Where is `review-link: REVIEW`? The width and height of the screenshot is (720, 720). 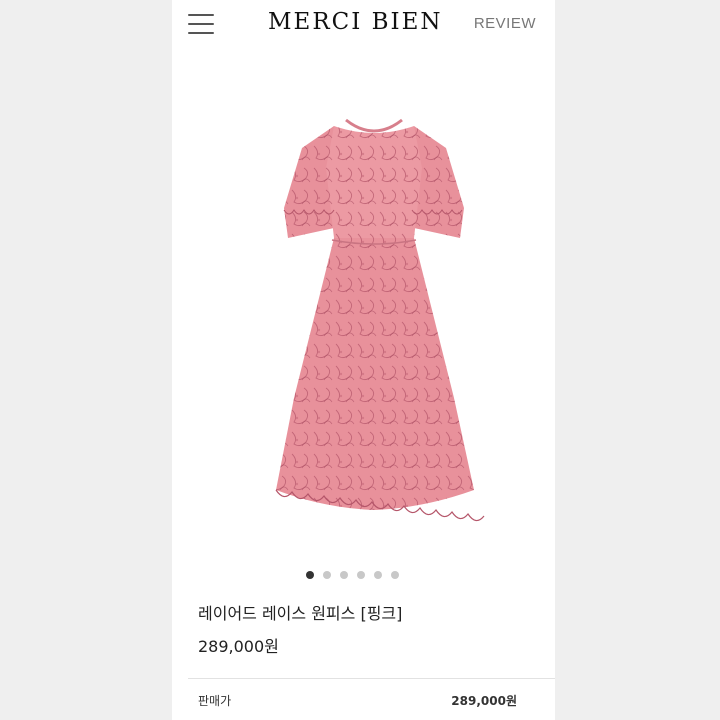 review-link: REVIEW is located at coordinates (505, 23).